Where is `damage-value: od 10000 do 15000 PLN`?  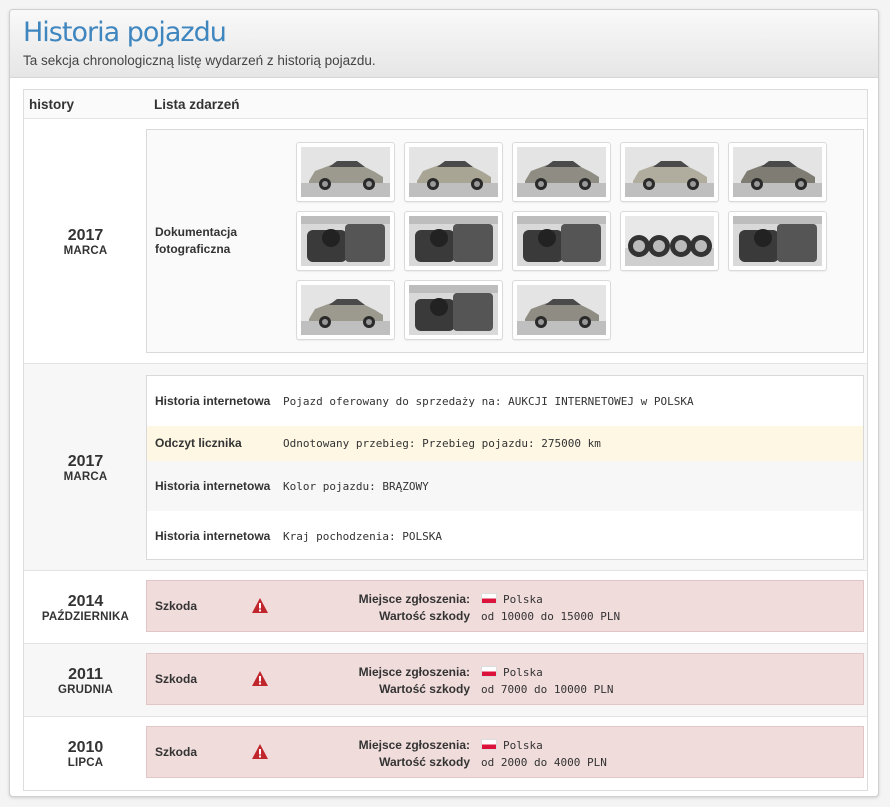
damage-value: od 10000 do 15000 PLN is located at coordinates (551, 616).